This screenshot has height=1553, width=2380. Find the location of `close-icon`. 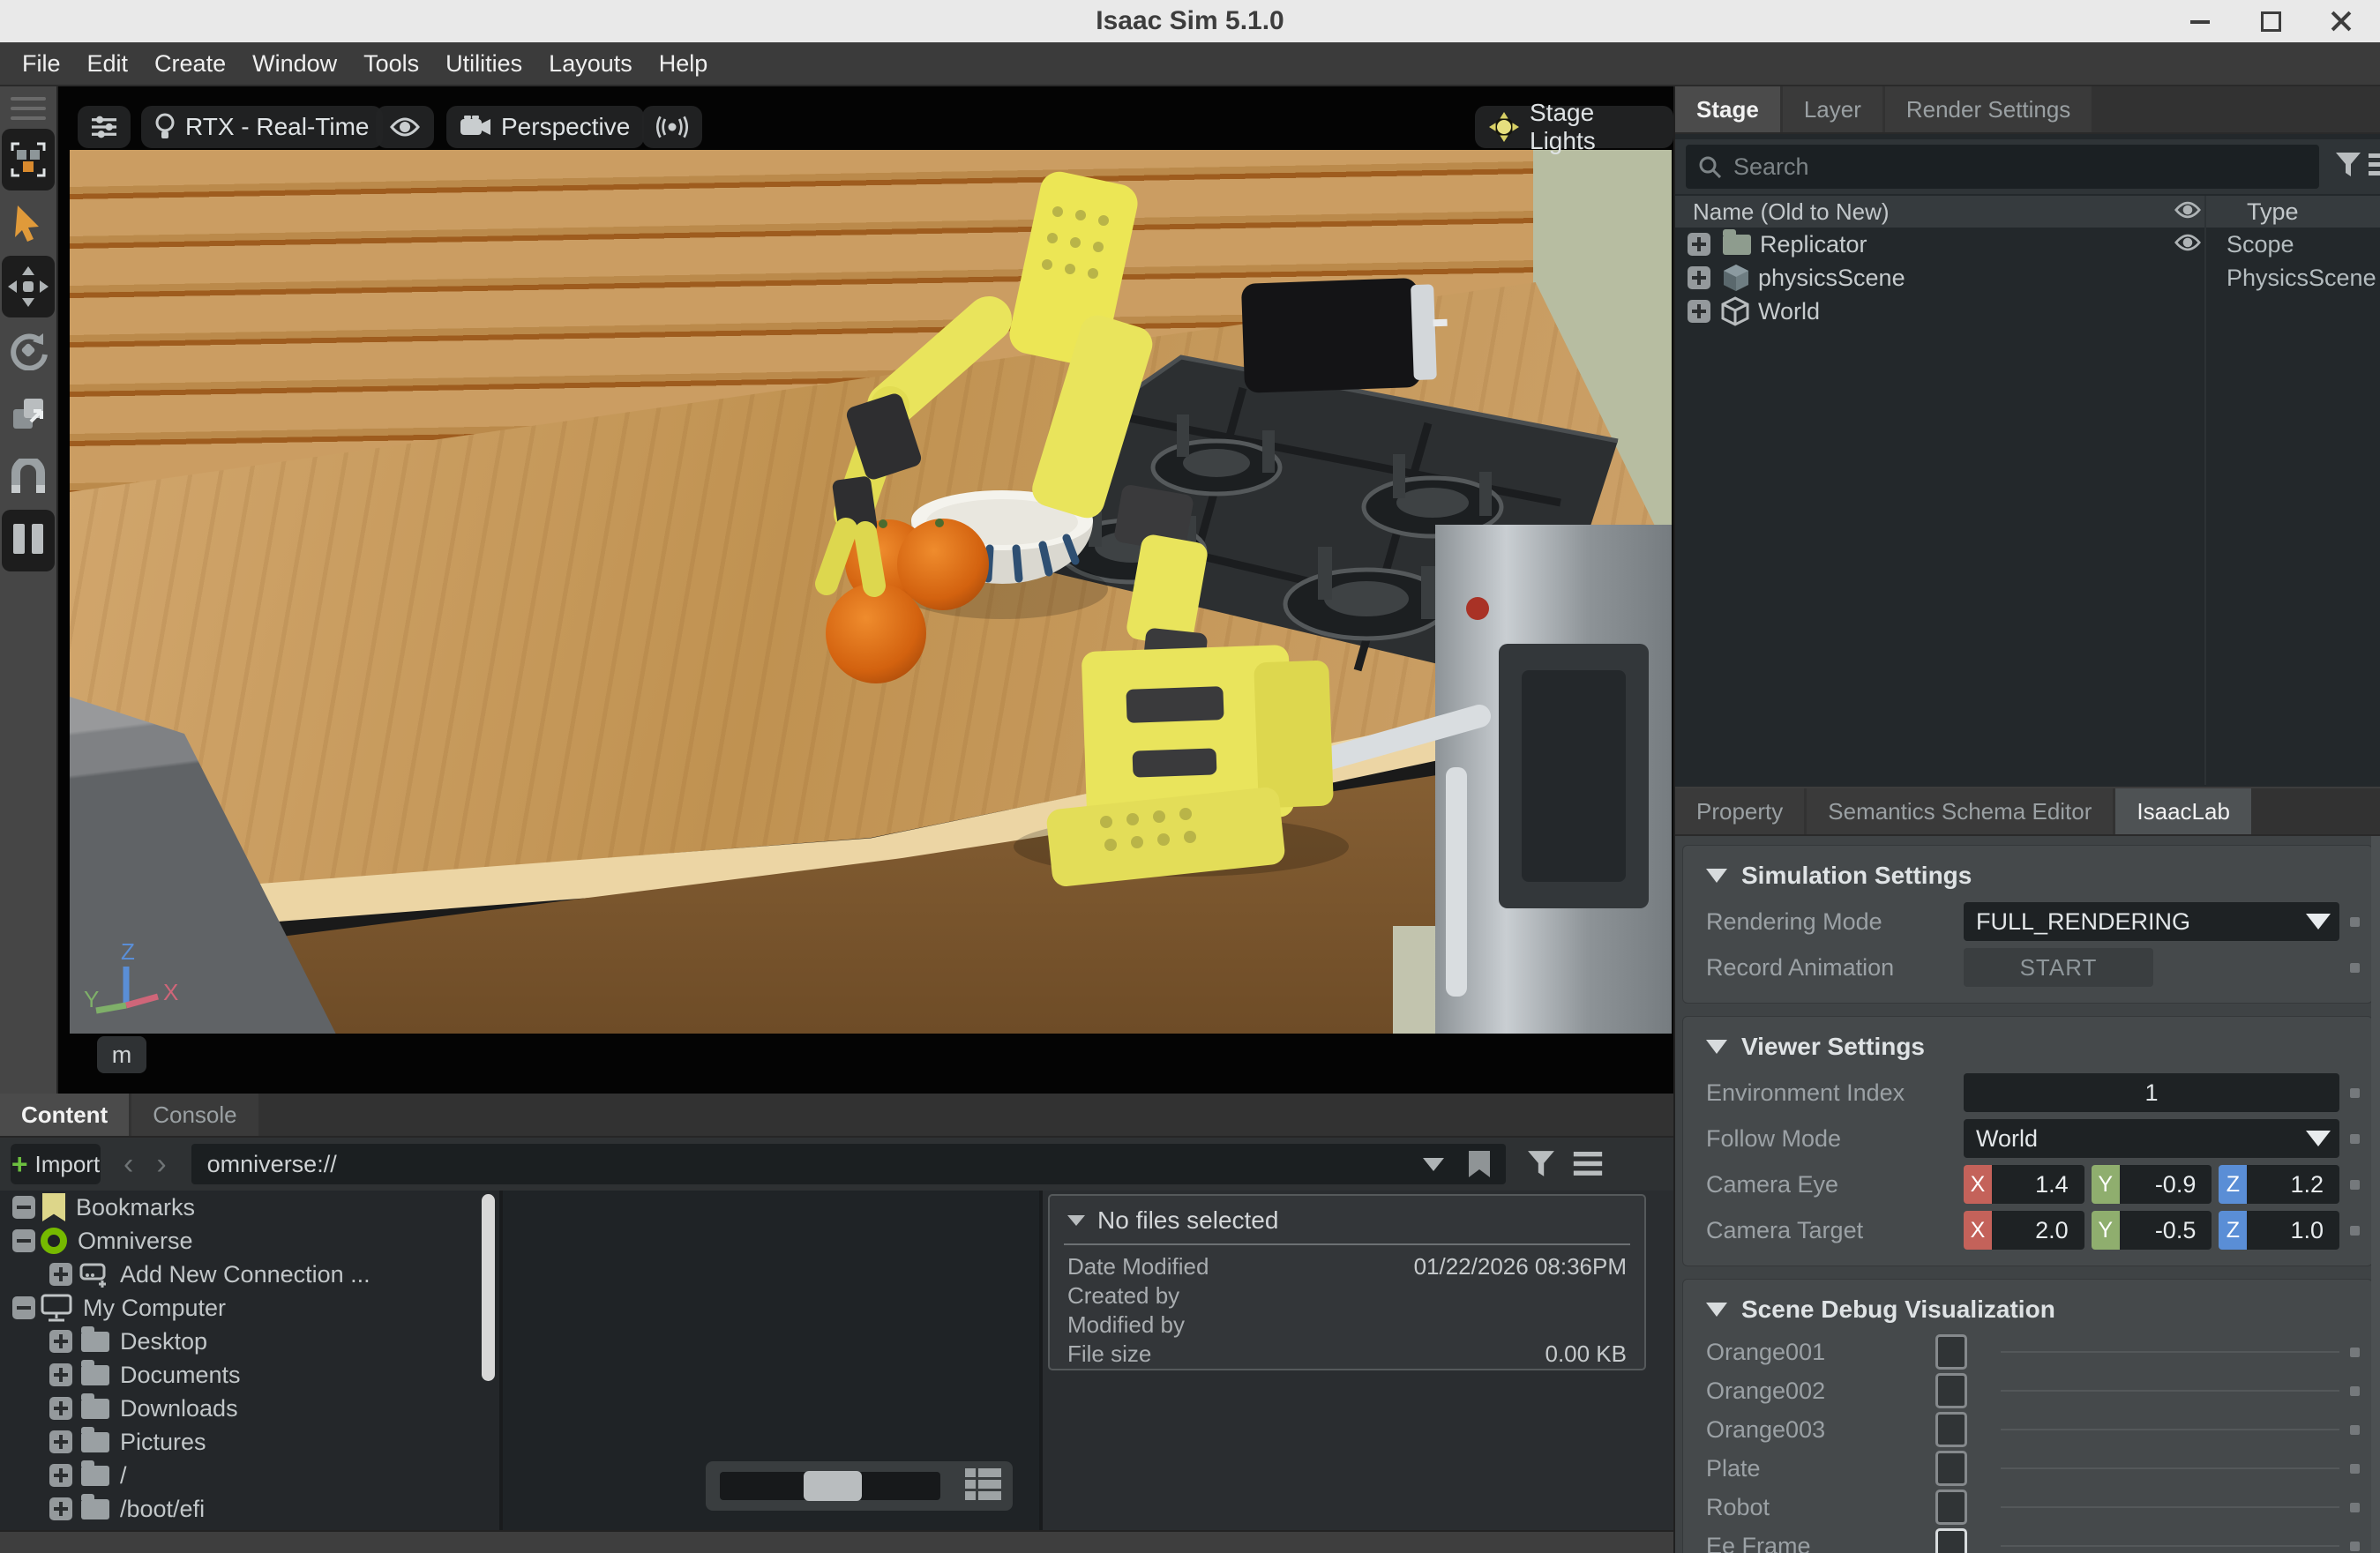

close-icon is located at coordinates (2341, 21).